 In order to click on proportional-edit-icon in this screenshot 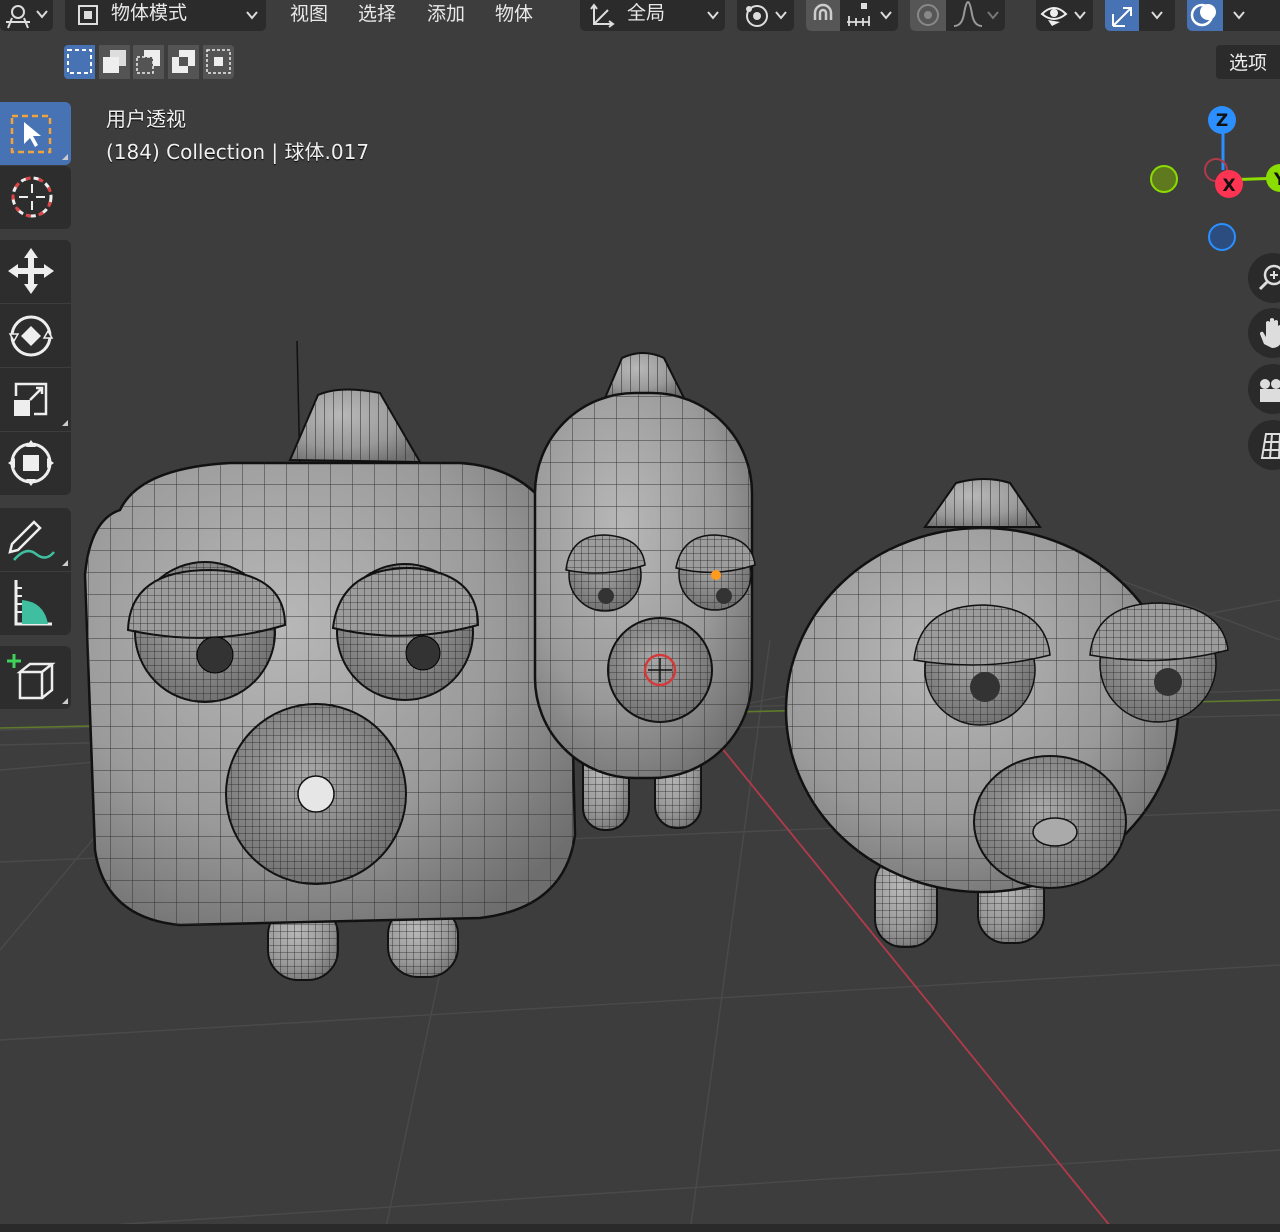, I will do `click(928, 15)`.